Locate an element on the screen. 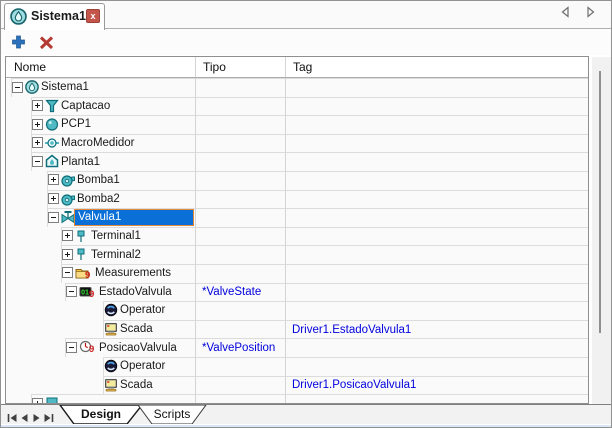 This screenshot has height=428, width=612. column-header-tipo: Tipo is located at coordinates (240, 67).